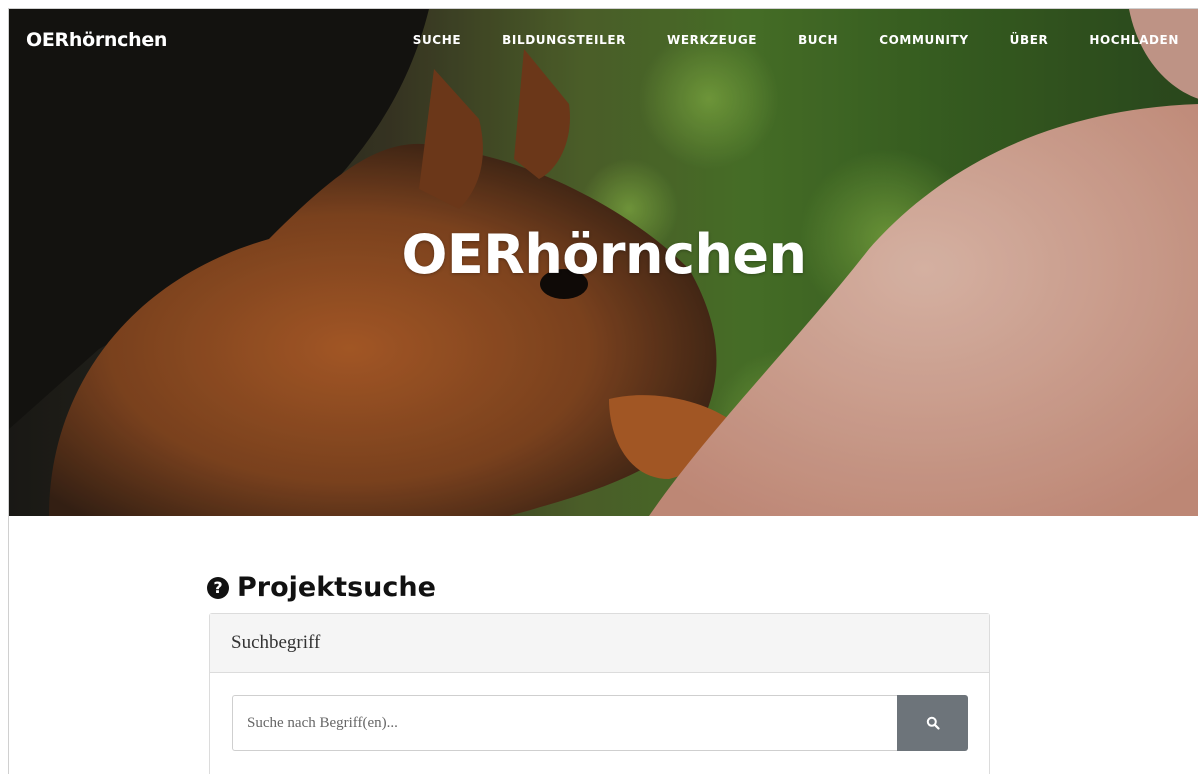  I want to click on nav-item-suche: SUCHE, so click(437, 40).